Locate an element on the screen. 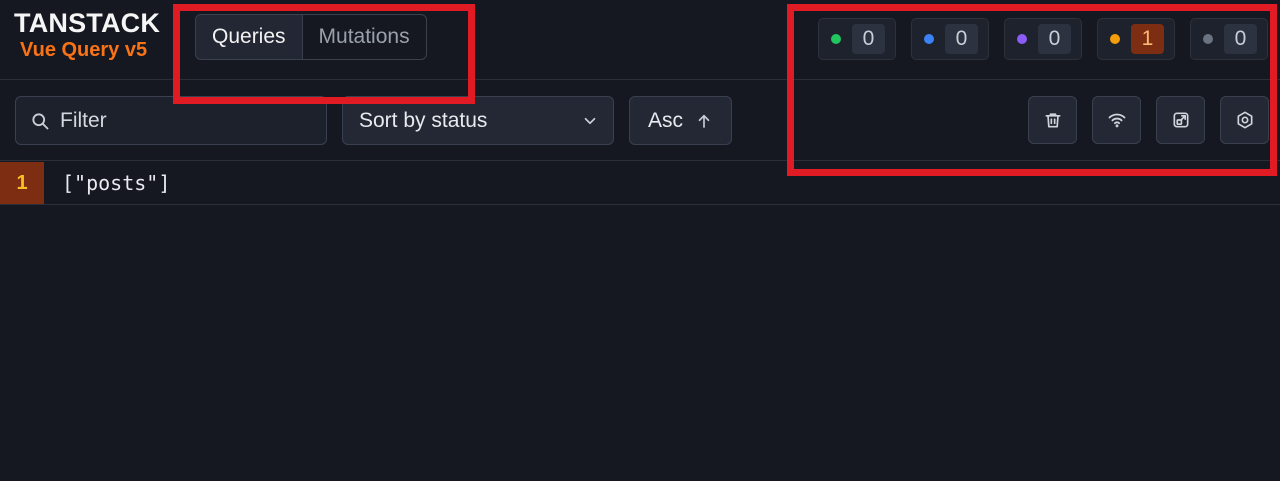 The image size is (1280, 481). filter-input is located at coordinates (180, 120).